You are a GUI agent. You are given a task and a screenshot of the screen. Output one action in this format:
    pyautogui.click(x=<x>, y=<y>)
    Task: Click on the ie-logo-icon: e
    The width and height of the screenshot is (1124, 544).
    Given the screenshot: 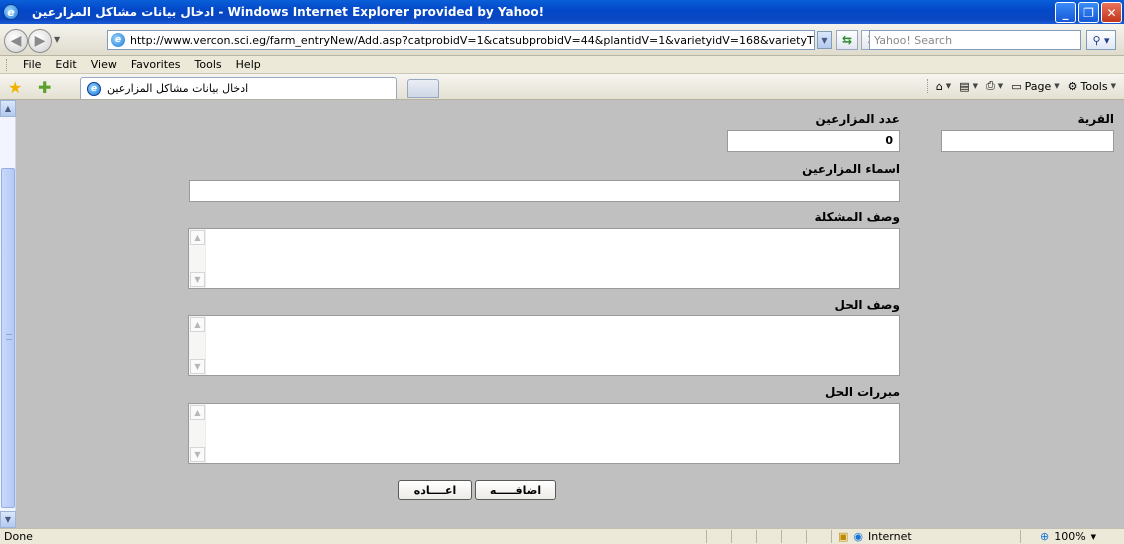 What is the action you would take?
    pyautogui.click(x=11, y=12)
    